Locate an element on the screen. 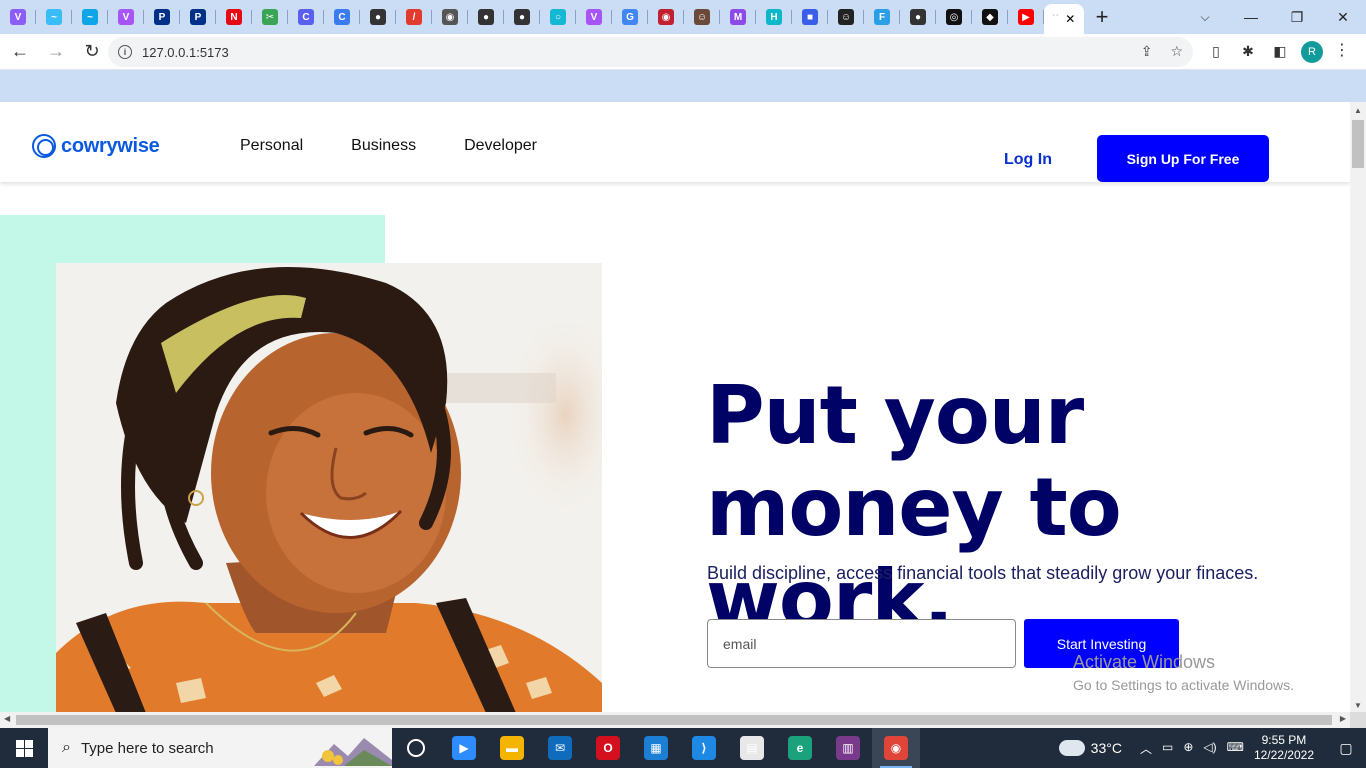 The height and width of the screenshot is (768, 1366). bookmark-star-icon: ☆ is located at coordinates (1176, 51).